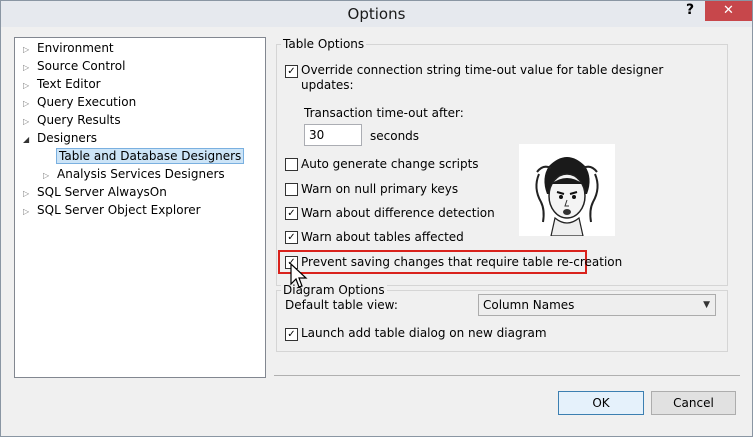 Image resolution: width=753 pixels, height=437 pixels. What do you see at coordinates (134, 174) in the screenshot?
I see `tree-item-analysis-services-designers: ▷ Analysis Services Designers` at bounding box center [134, 174].